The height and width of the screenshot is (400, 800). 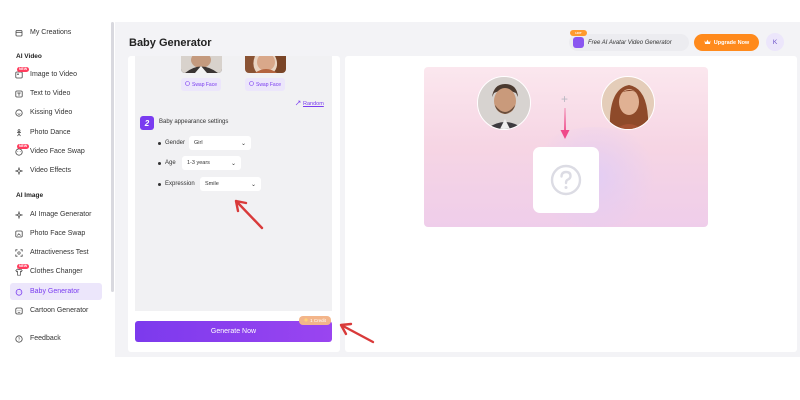 I want to click on sidebar-item-label: Attractiveness Test, so click(x=59, y=252).